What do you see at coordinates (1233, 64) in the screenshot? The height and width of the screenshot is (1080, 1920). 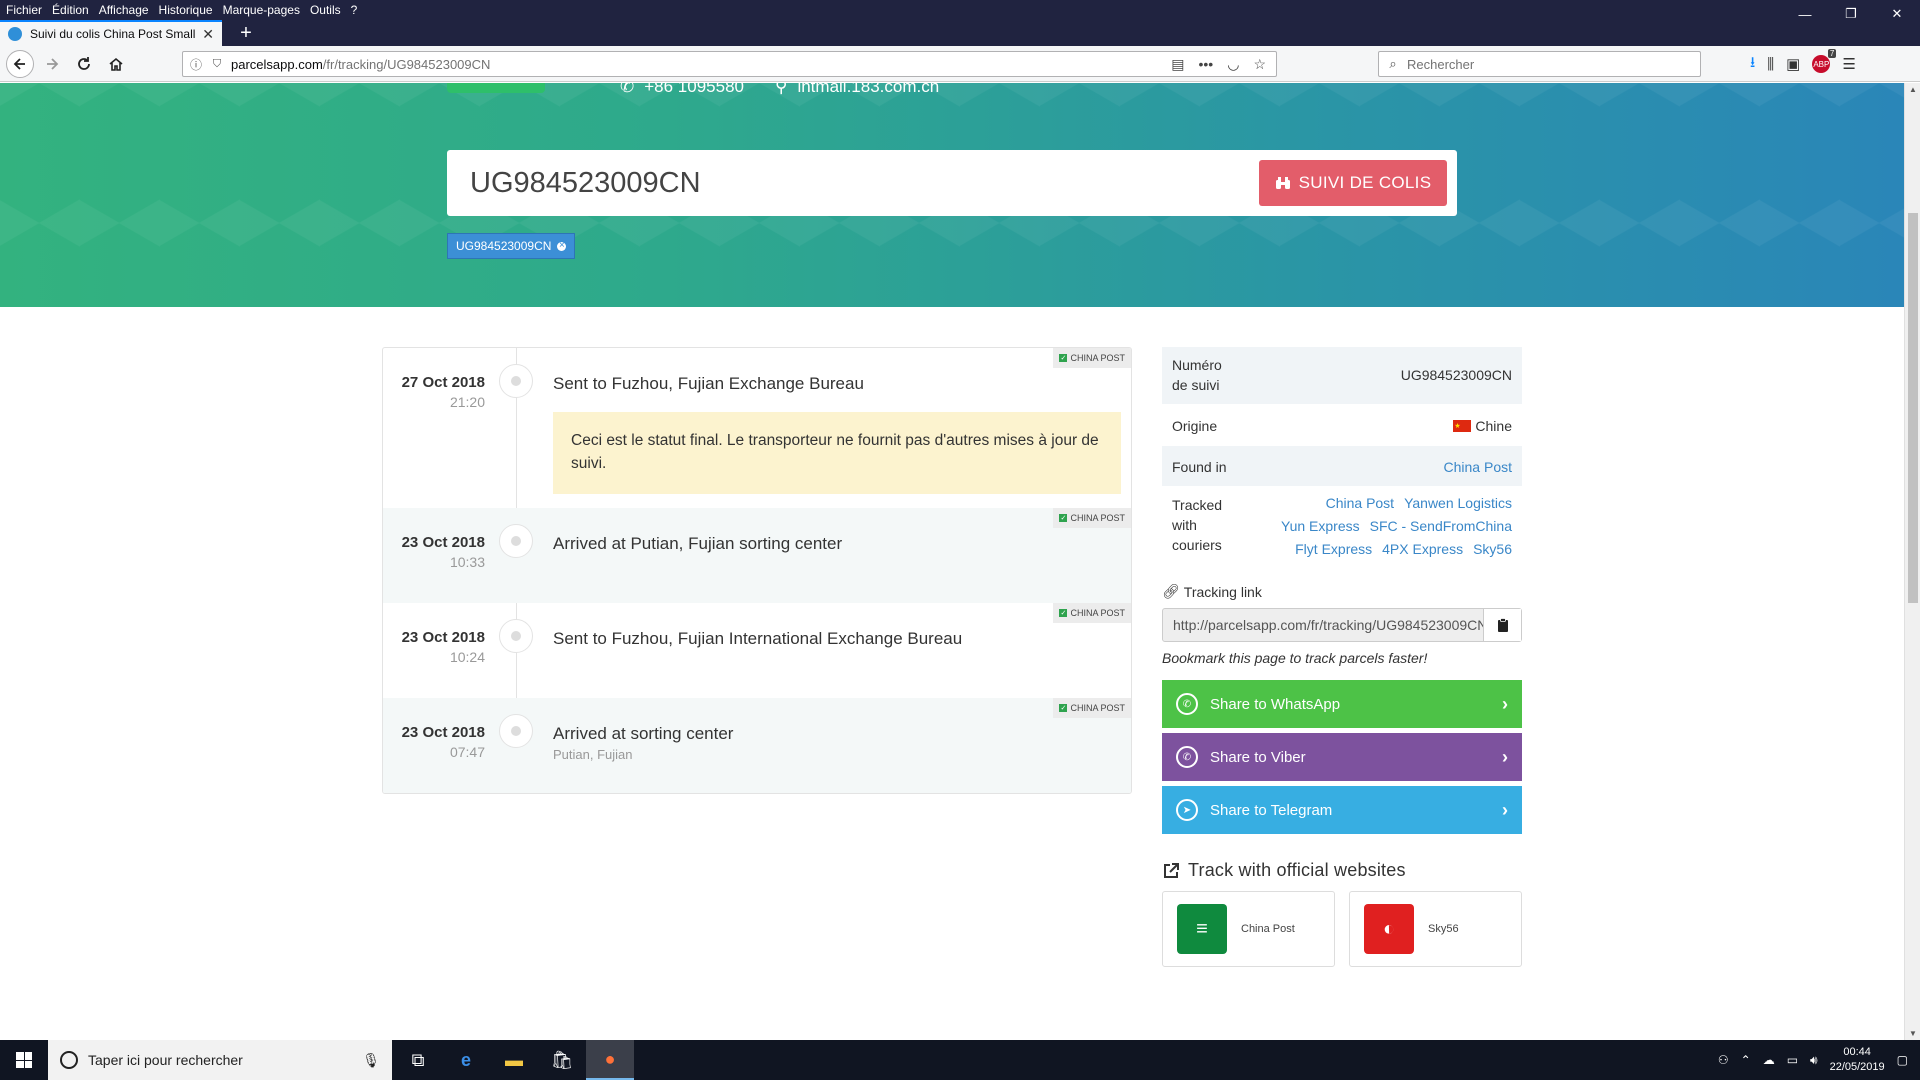 I see `pocket-icon: ◡` at bounding box center [1233, 64].